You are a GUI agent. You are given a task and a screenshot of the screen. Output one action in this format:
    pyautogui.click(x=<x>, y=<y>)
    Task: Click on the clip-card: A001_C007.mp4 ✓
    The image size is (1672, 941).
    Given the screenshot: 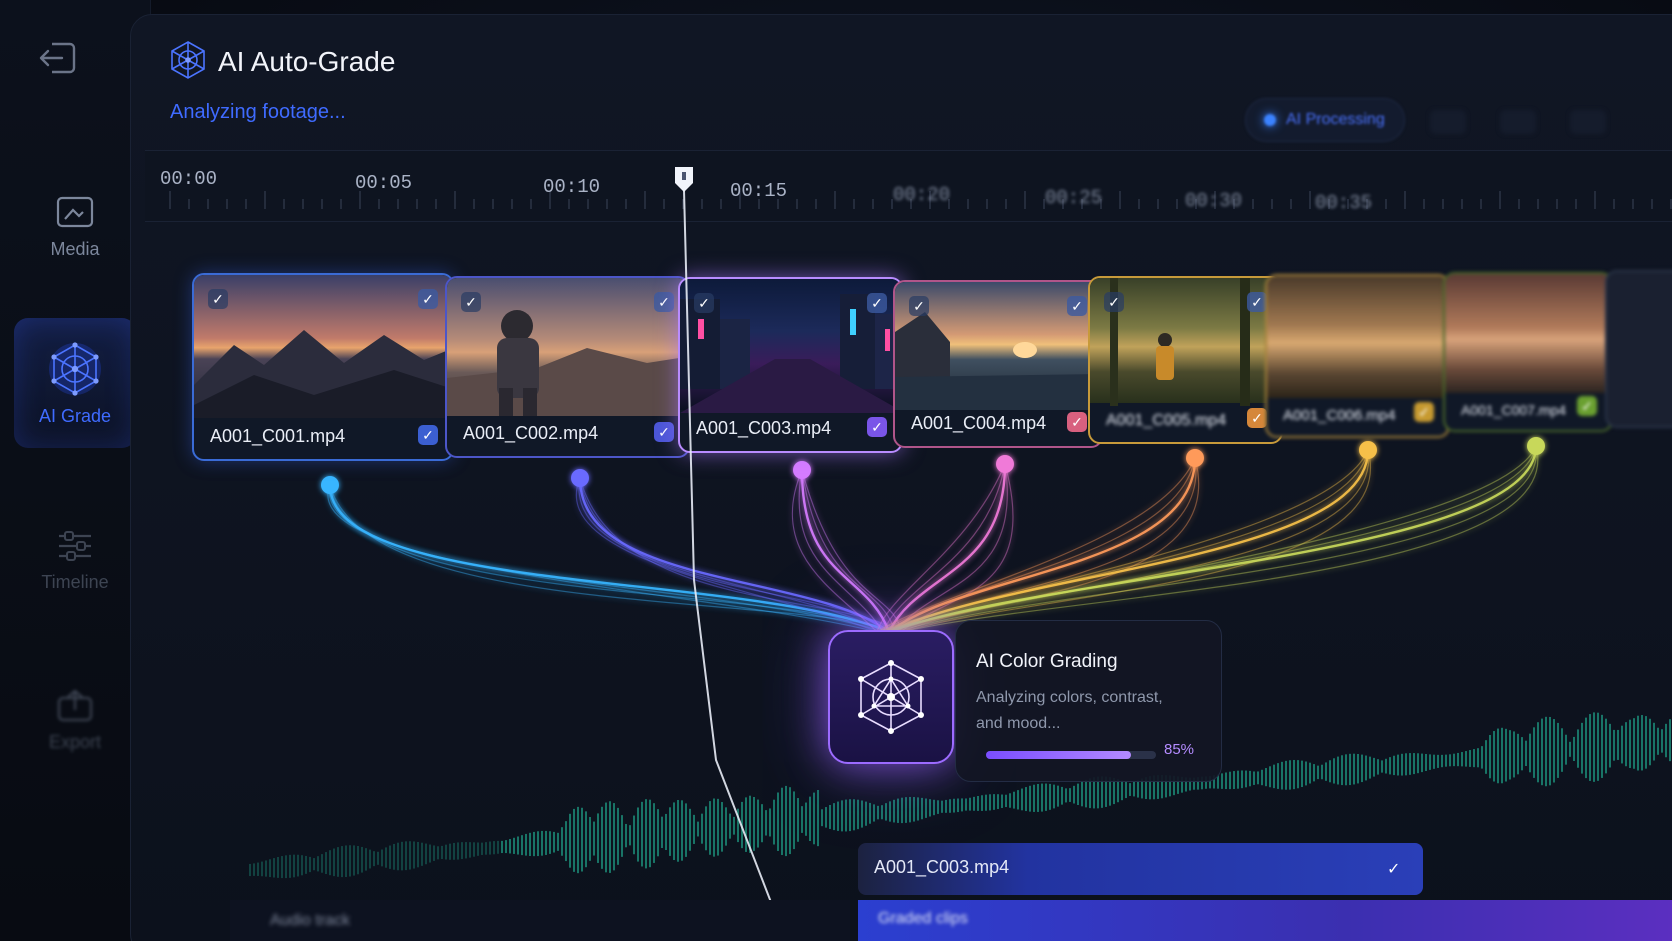 What is the action you would take?
    pyautogui.click(x=1528, y=352)
    